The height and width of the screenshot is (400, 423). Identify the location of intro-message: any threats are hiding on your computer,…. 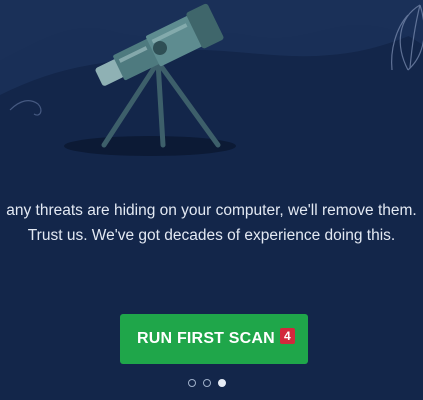
(211, 223).